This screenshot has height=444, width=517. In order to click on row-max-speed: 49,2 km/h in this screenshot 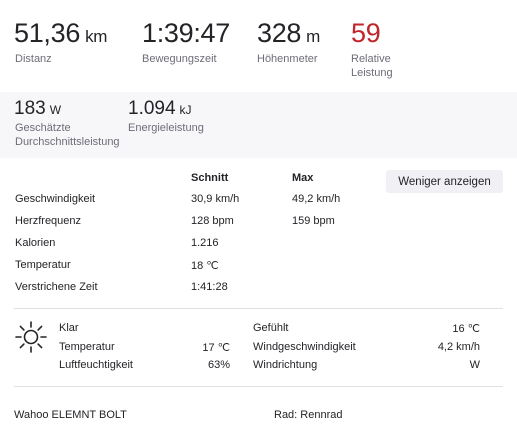, I will do `click(316, 199)`.